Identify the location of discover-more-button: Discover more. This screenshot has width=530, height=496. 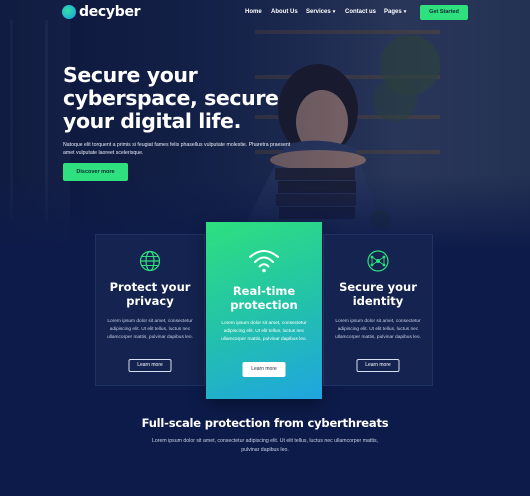
(95, 172).